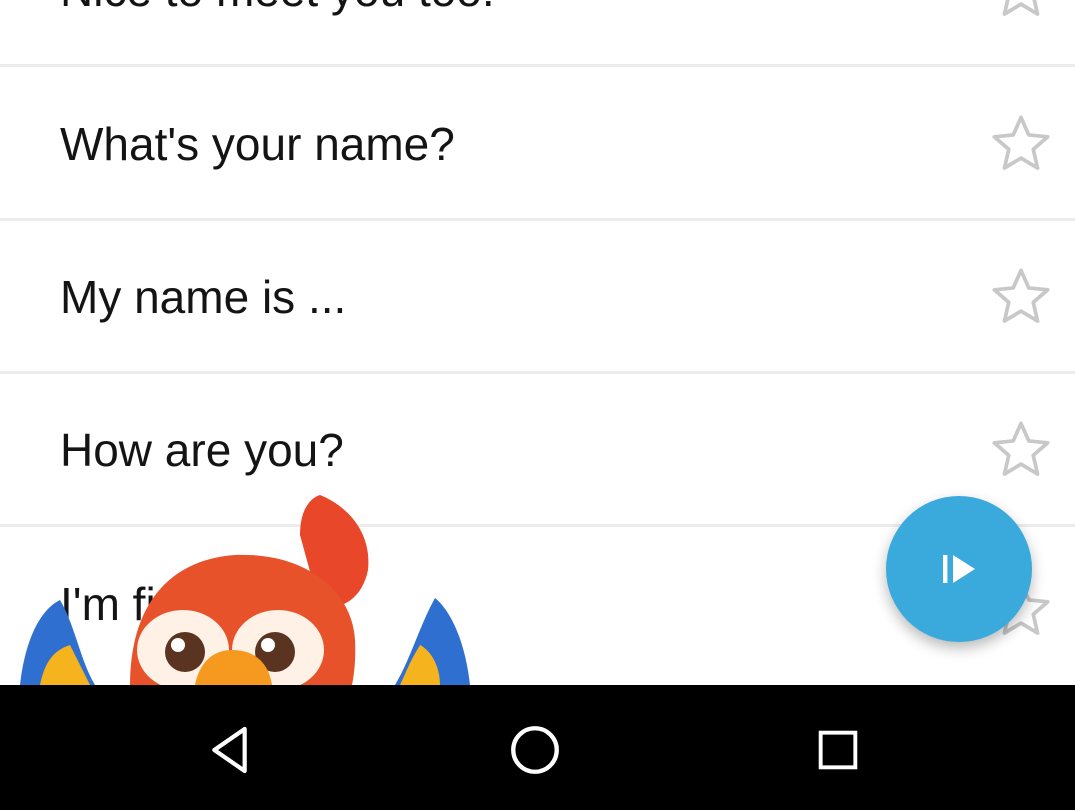 The height and width of the screenshot is (810, 1075). Describe the element at coordinates (537, 33) in the screenshot. I see `list-item: Nice to meet you too.` at that location.